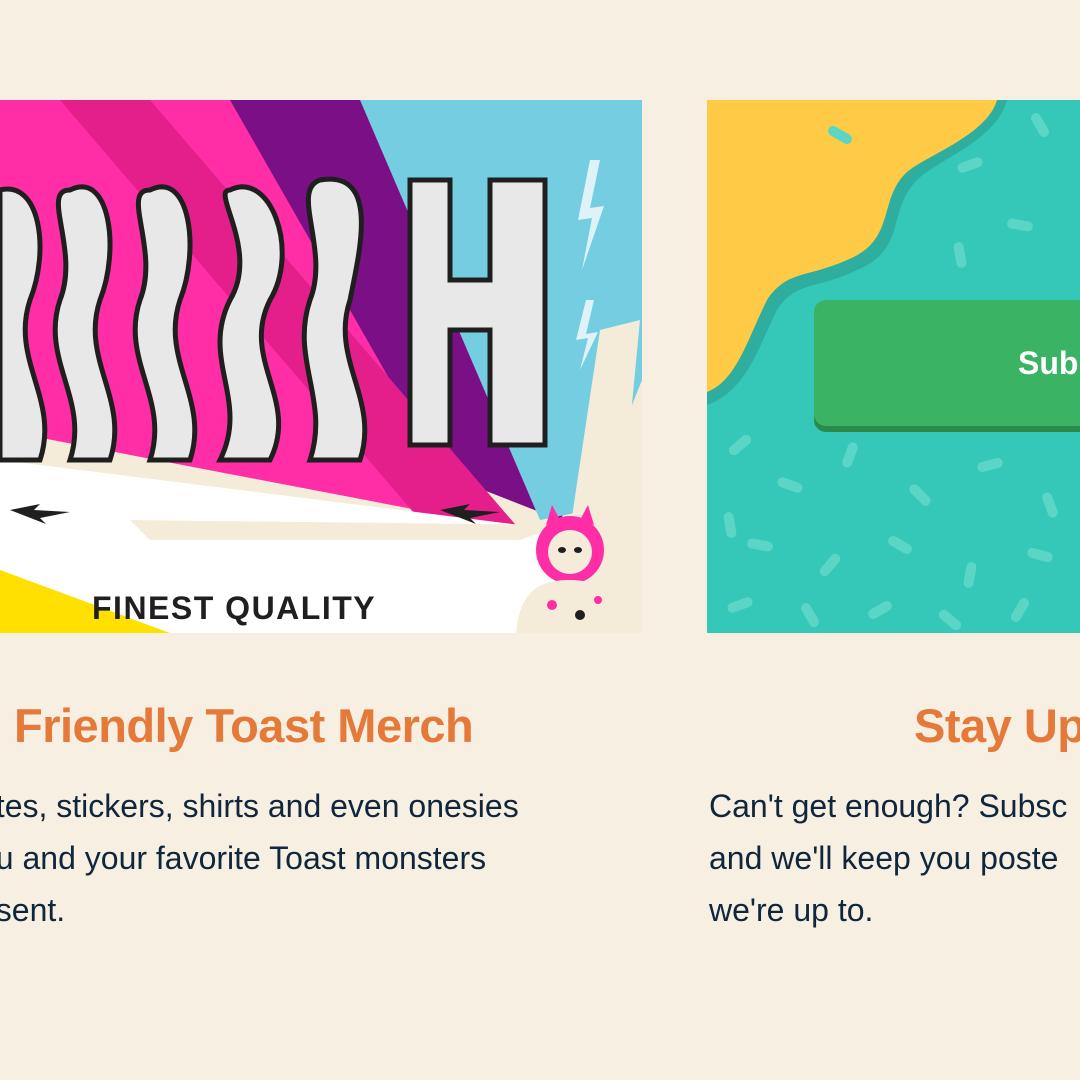 This screenshot has height=1080, width=1080. Describe the element at coordinates (259, 806) in the screenshot. I see `merch-desc-line: otes, stickers, shirts and even onesies` at that location.